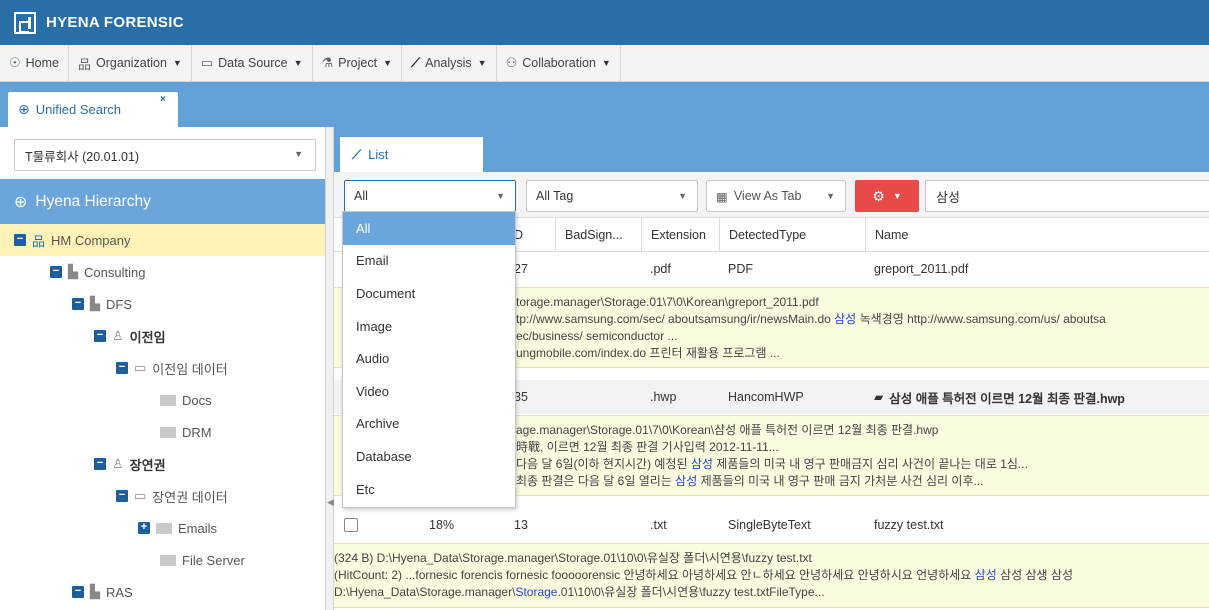  I want to click on collapse-left-icon: ◀, so click(330, 502).